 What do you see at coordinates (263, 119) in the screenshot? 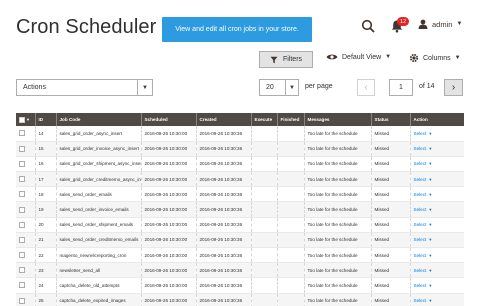
I see `column-header: Execute` at bounding box center [263, 119].